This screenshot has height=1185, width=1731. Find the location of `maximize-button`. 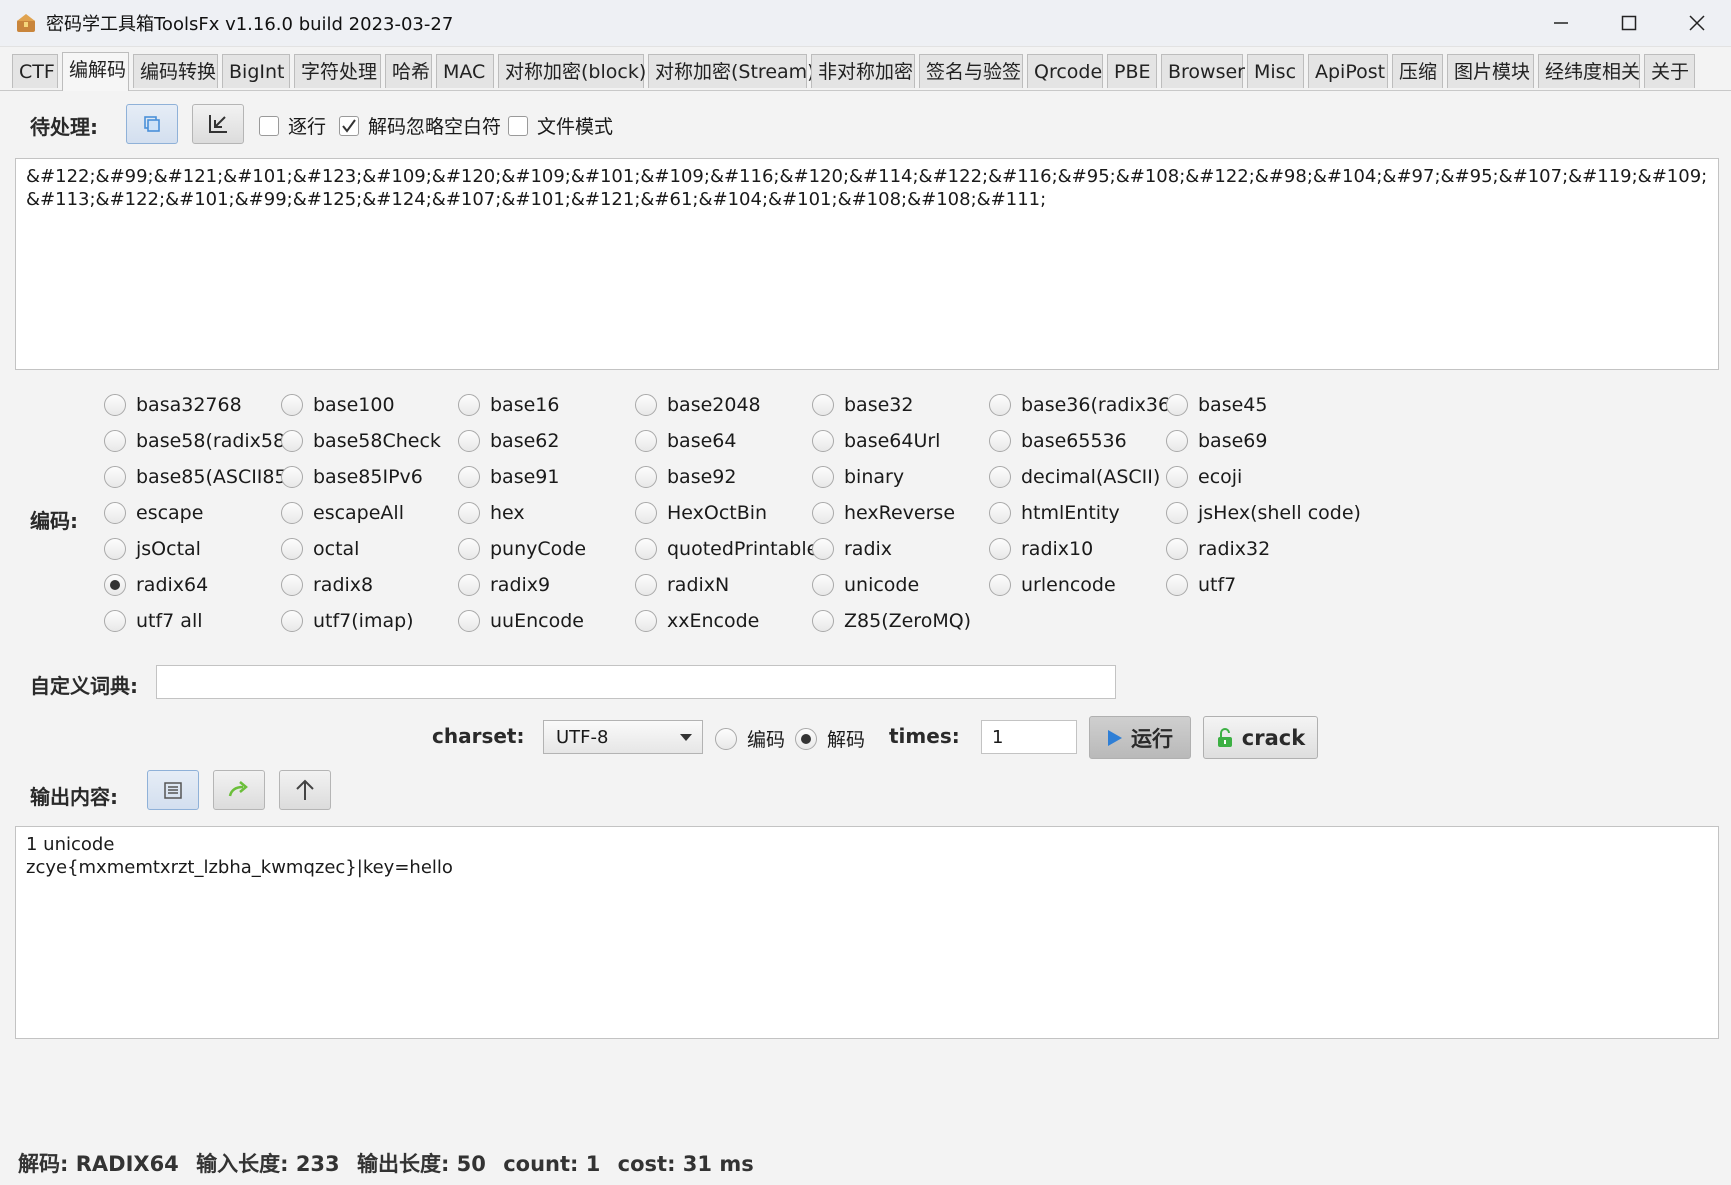

maximize-button is located at coordinates (1629, 23).